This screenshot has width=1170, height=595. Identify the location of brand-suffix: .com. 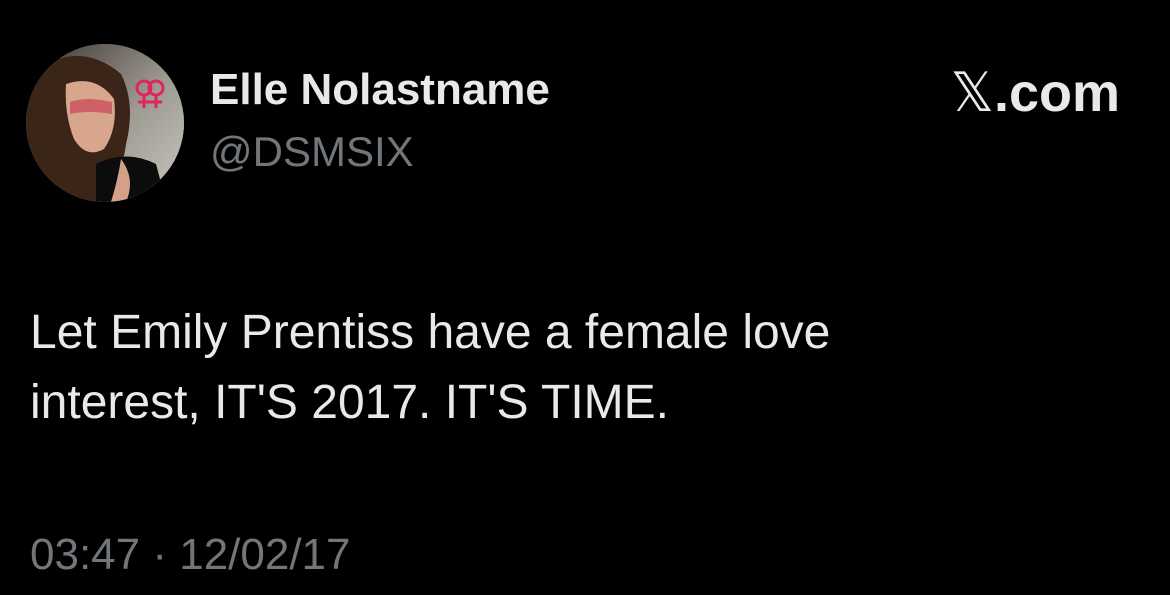
(1056, 93).